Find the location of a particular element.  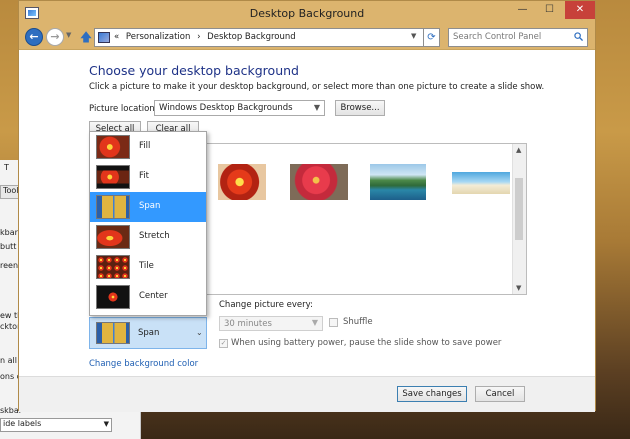

menu-item-label: Center is located at coordinates (153, 296).